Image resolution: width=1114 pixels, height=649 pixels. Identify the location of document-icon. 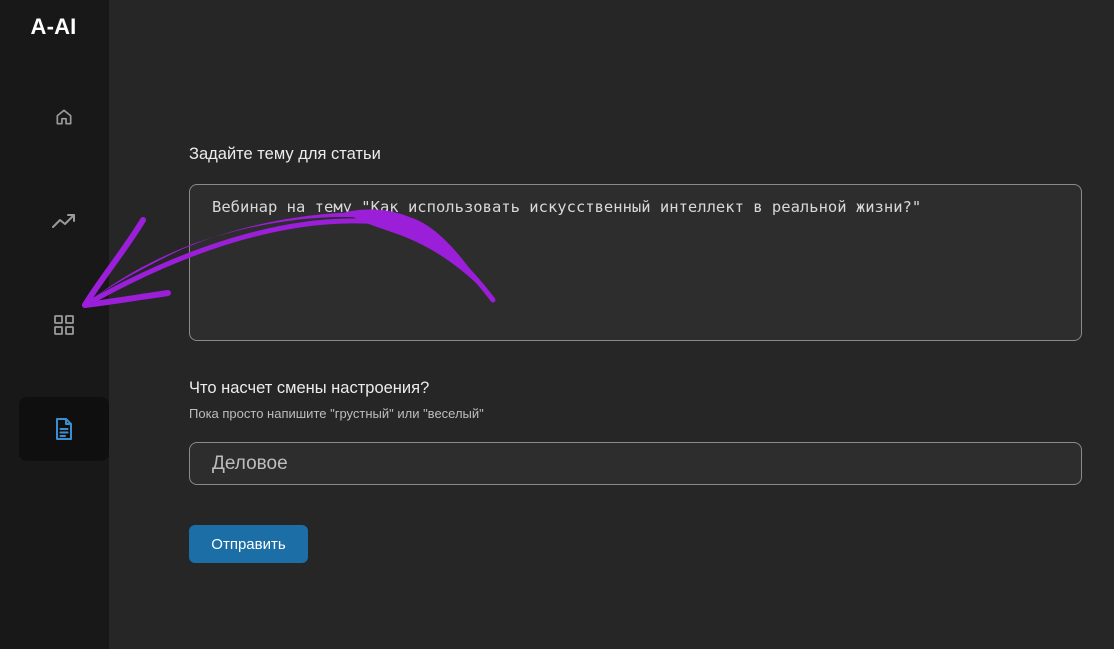
(64, 429).